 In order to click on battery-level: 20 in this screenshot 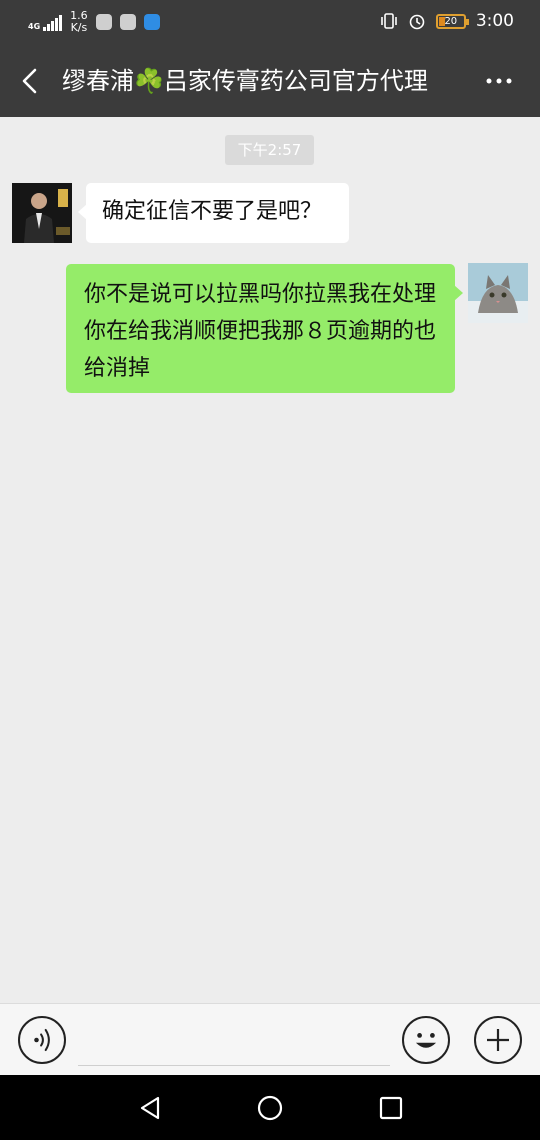, I will do `click(451, 21)`.